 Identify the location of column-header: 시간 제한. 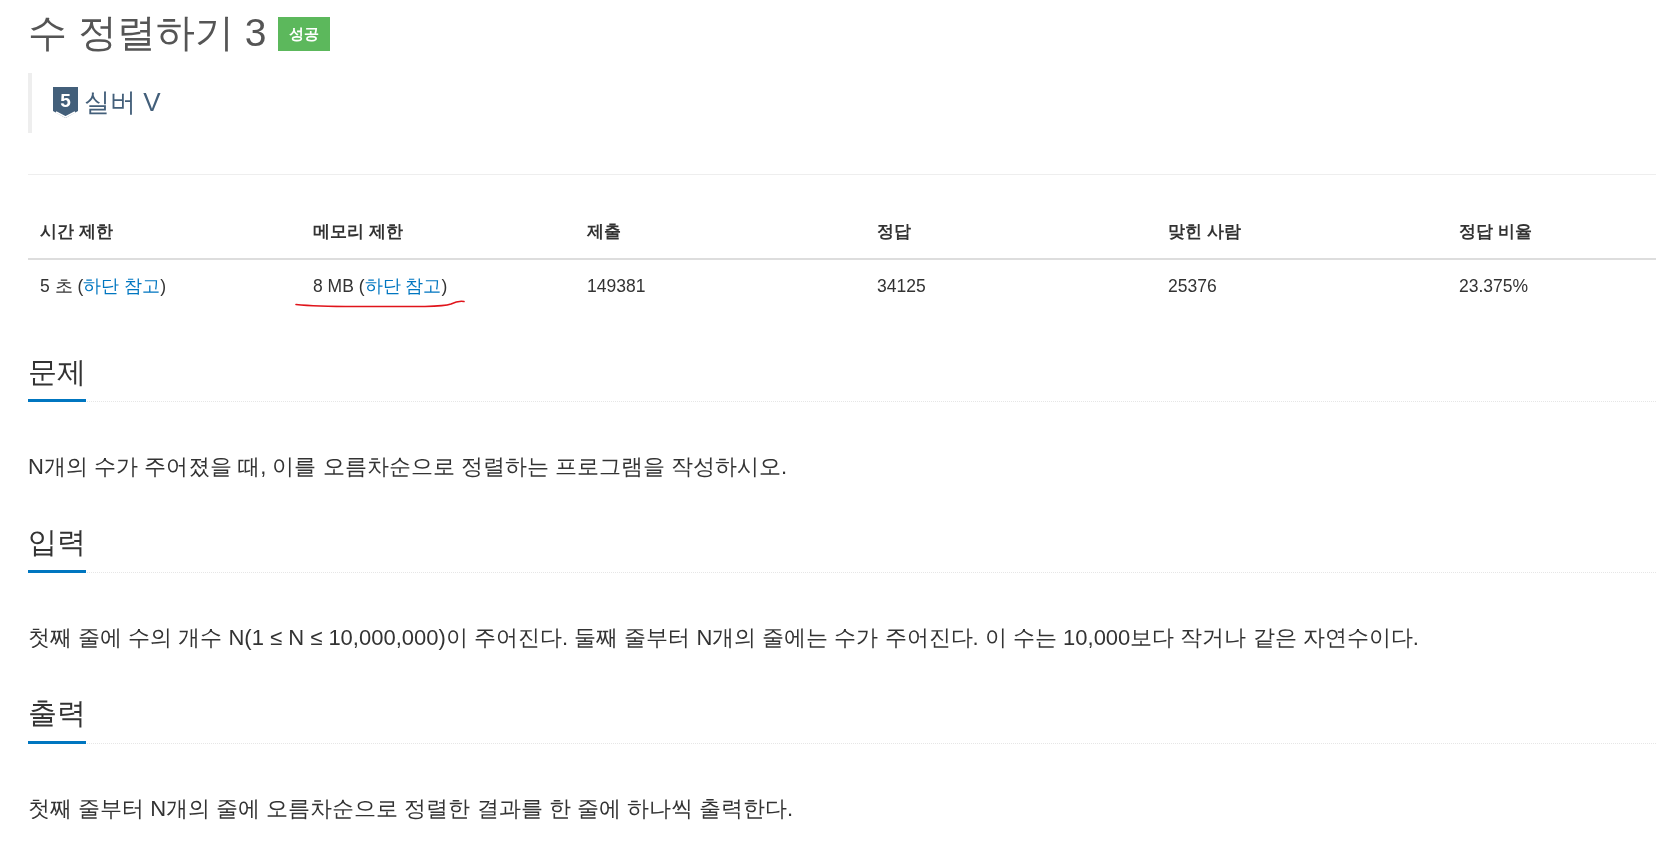
(164, 231).